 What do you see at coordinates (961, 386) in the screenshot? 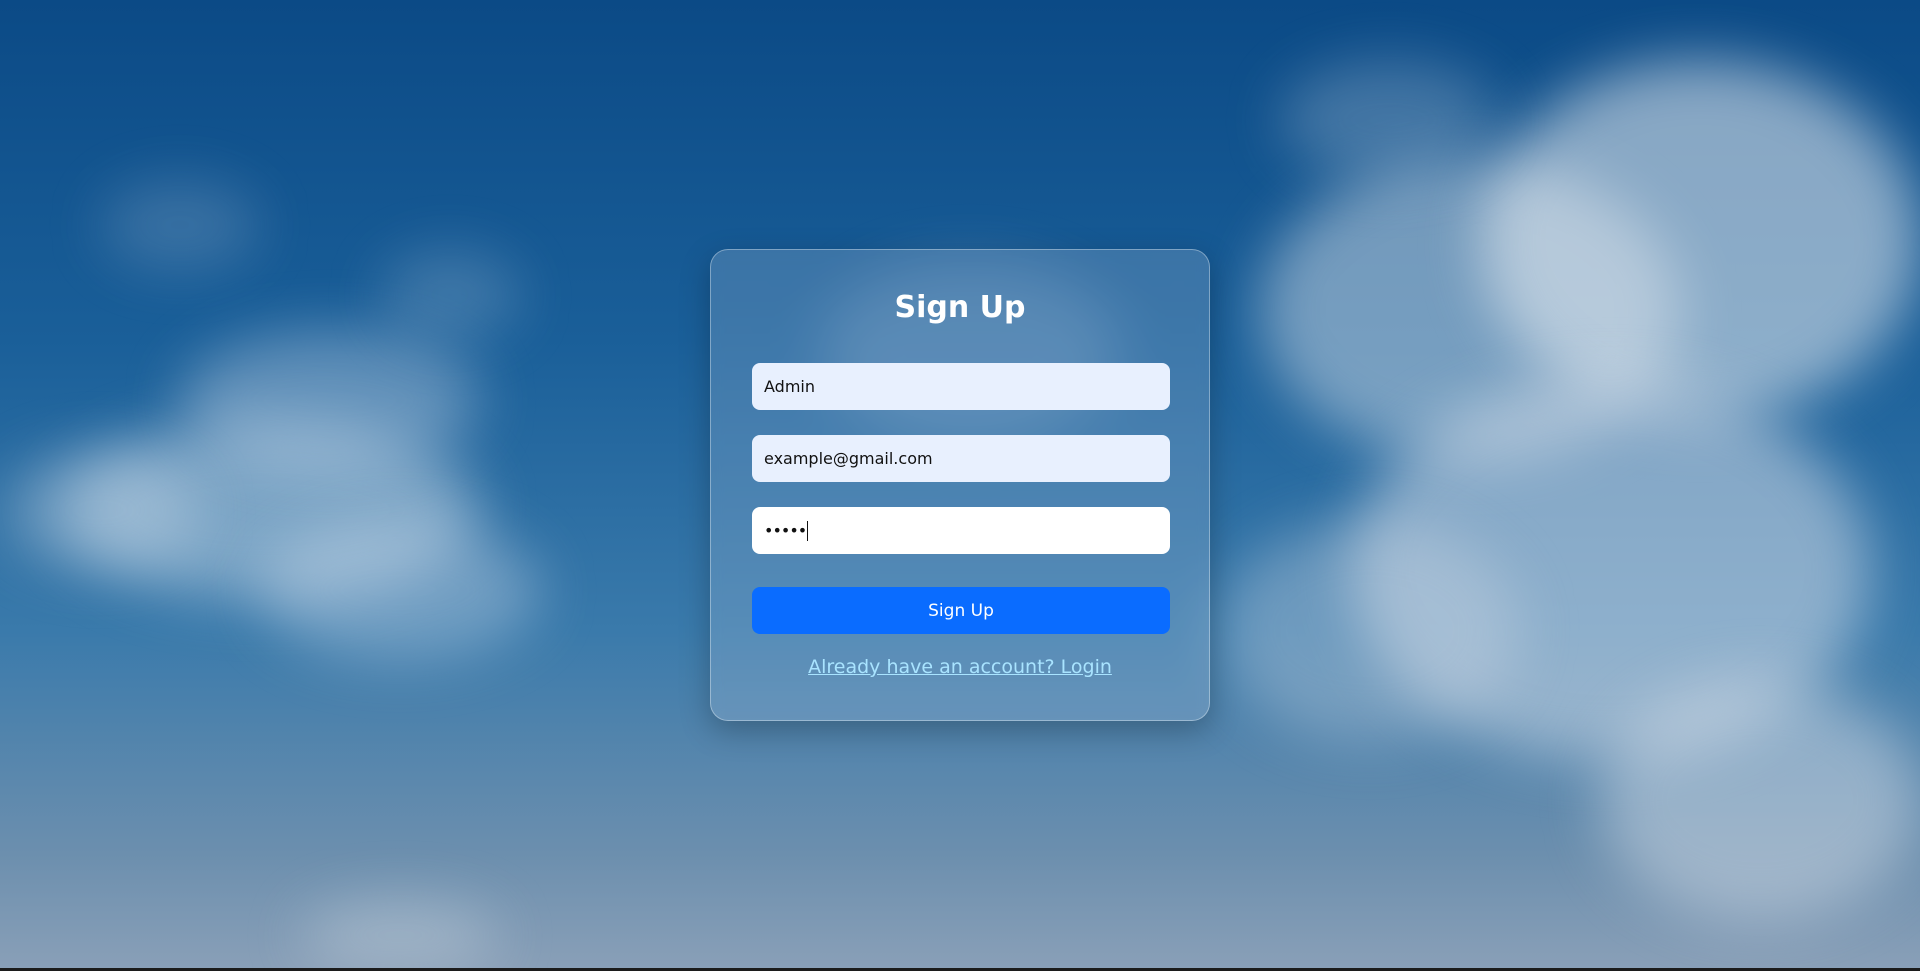
I see `username-field: Admin` at bounding box center [961, 386].